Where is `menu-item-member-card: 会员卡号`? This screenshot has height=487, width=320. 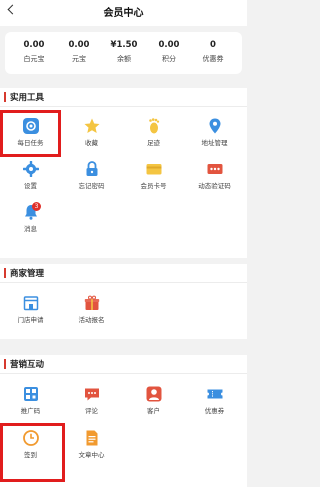
menu-item-member-card: 会员卡号 is located at coordinates (153, 176).